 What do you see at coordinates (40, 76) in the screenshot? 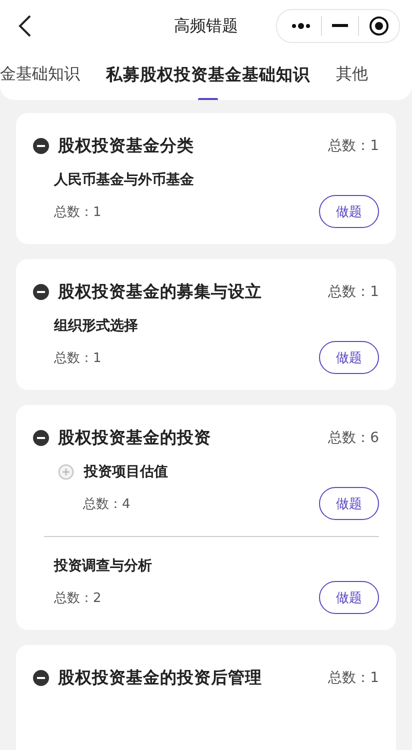
I see `category-tab: 金基础知识` at bounding box center [40, 76].